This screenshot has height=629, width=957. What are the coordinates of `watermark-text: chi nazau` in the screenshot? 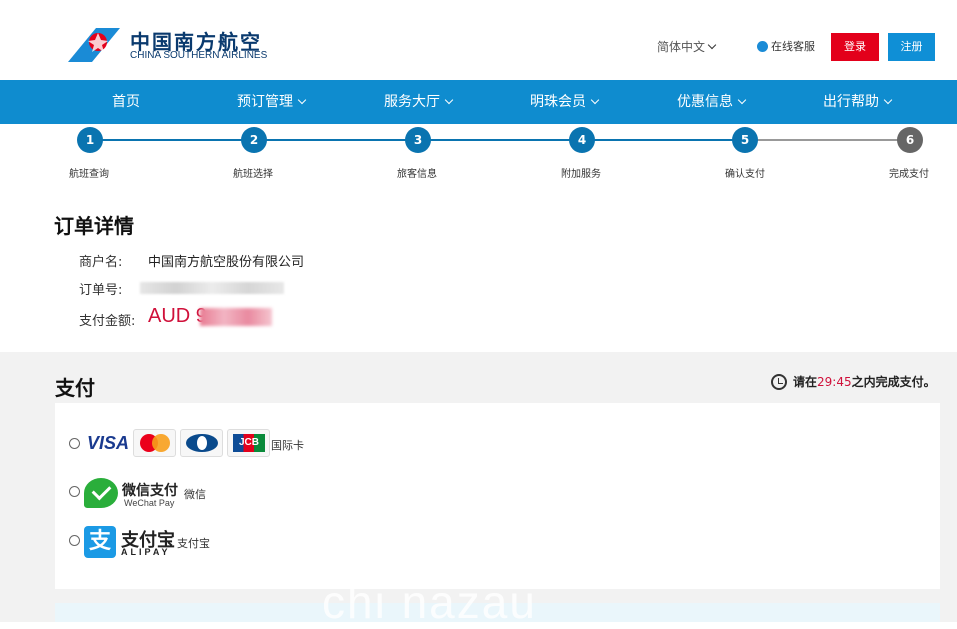 It's located at (429, 602).